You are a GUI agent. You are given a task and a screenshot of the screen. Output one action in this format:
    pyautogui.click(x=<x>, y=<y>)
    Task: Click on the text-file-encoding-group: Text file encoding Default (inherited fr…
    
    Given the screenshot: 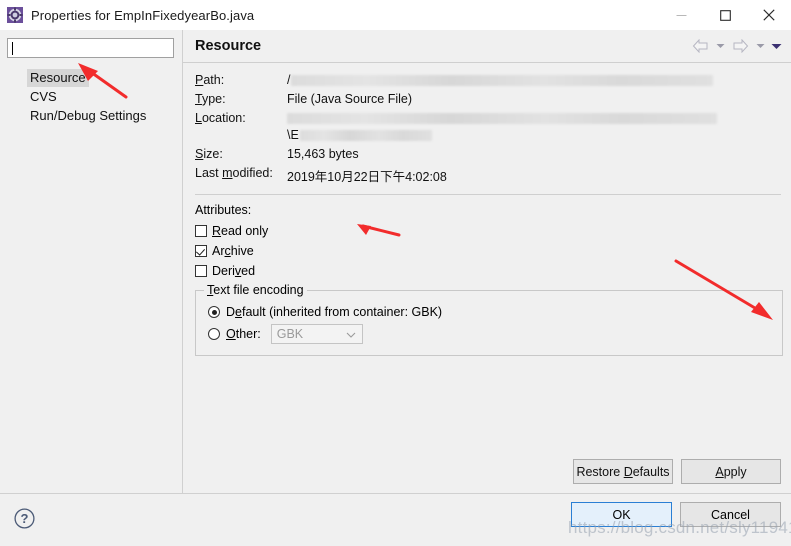 What is the action you would take?
    pyautogui.click(x=489, y=319)
    